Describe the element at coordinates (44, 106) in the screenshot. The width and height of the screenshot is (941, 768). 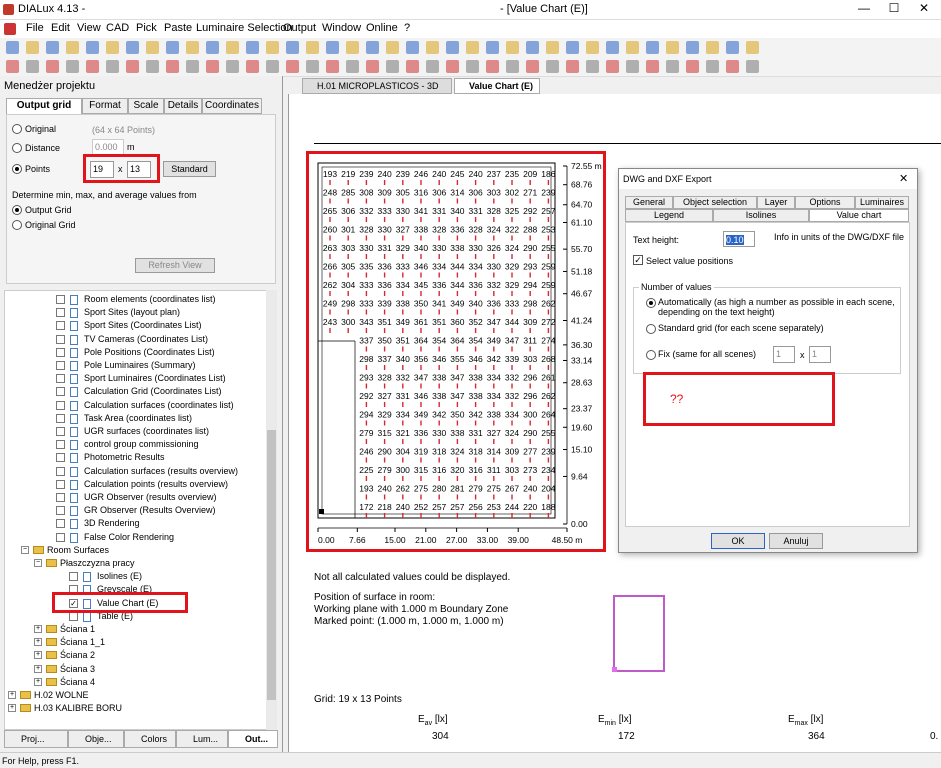
I see `tab-output-grid: Output grid` at that location.